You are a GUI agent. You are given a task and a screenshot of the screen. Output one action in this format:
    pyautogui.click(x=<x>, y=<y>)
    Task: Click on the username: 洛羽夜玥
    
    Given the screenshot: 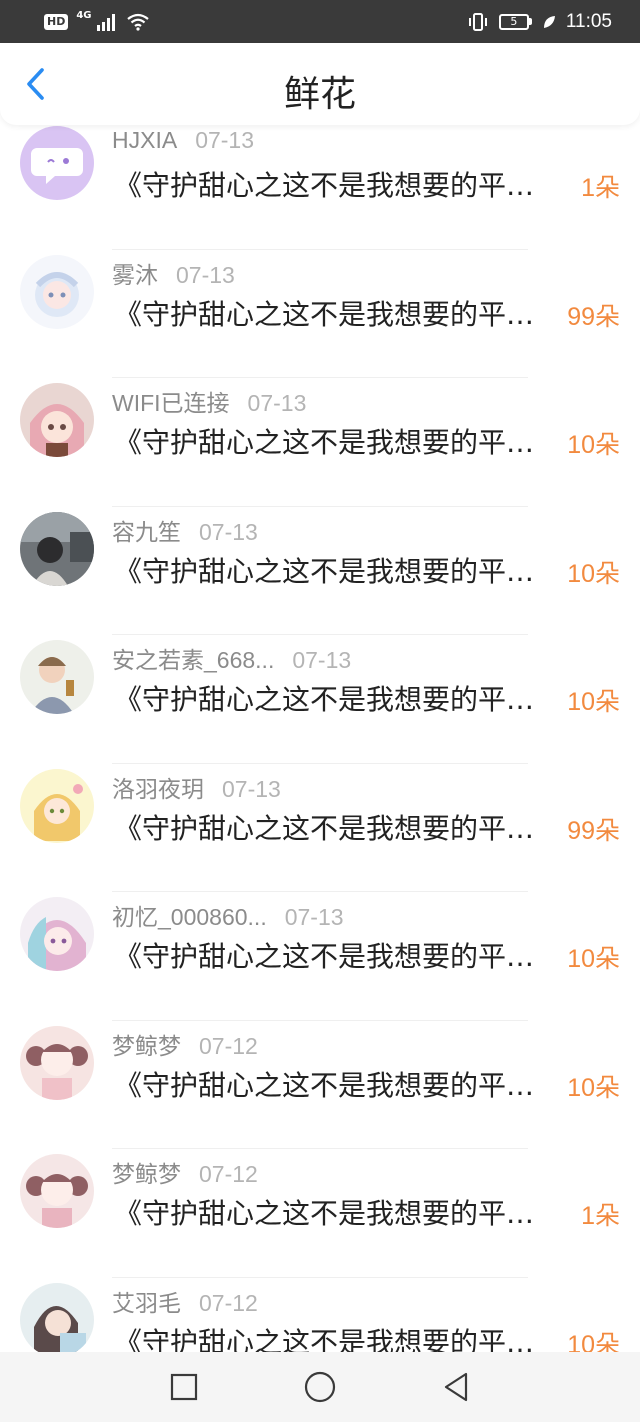 What is the action you would take?
    pyautogui.click(x=158, y=787)
    